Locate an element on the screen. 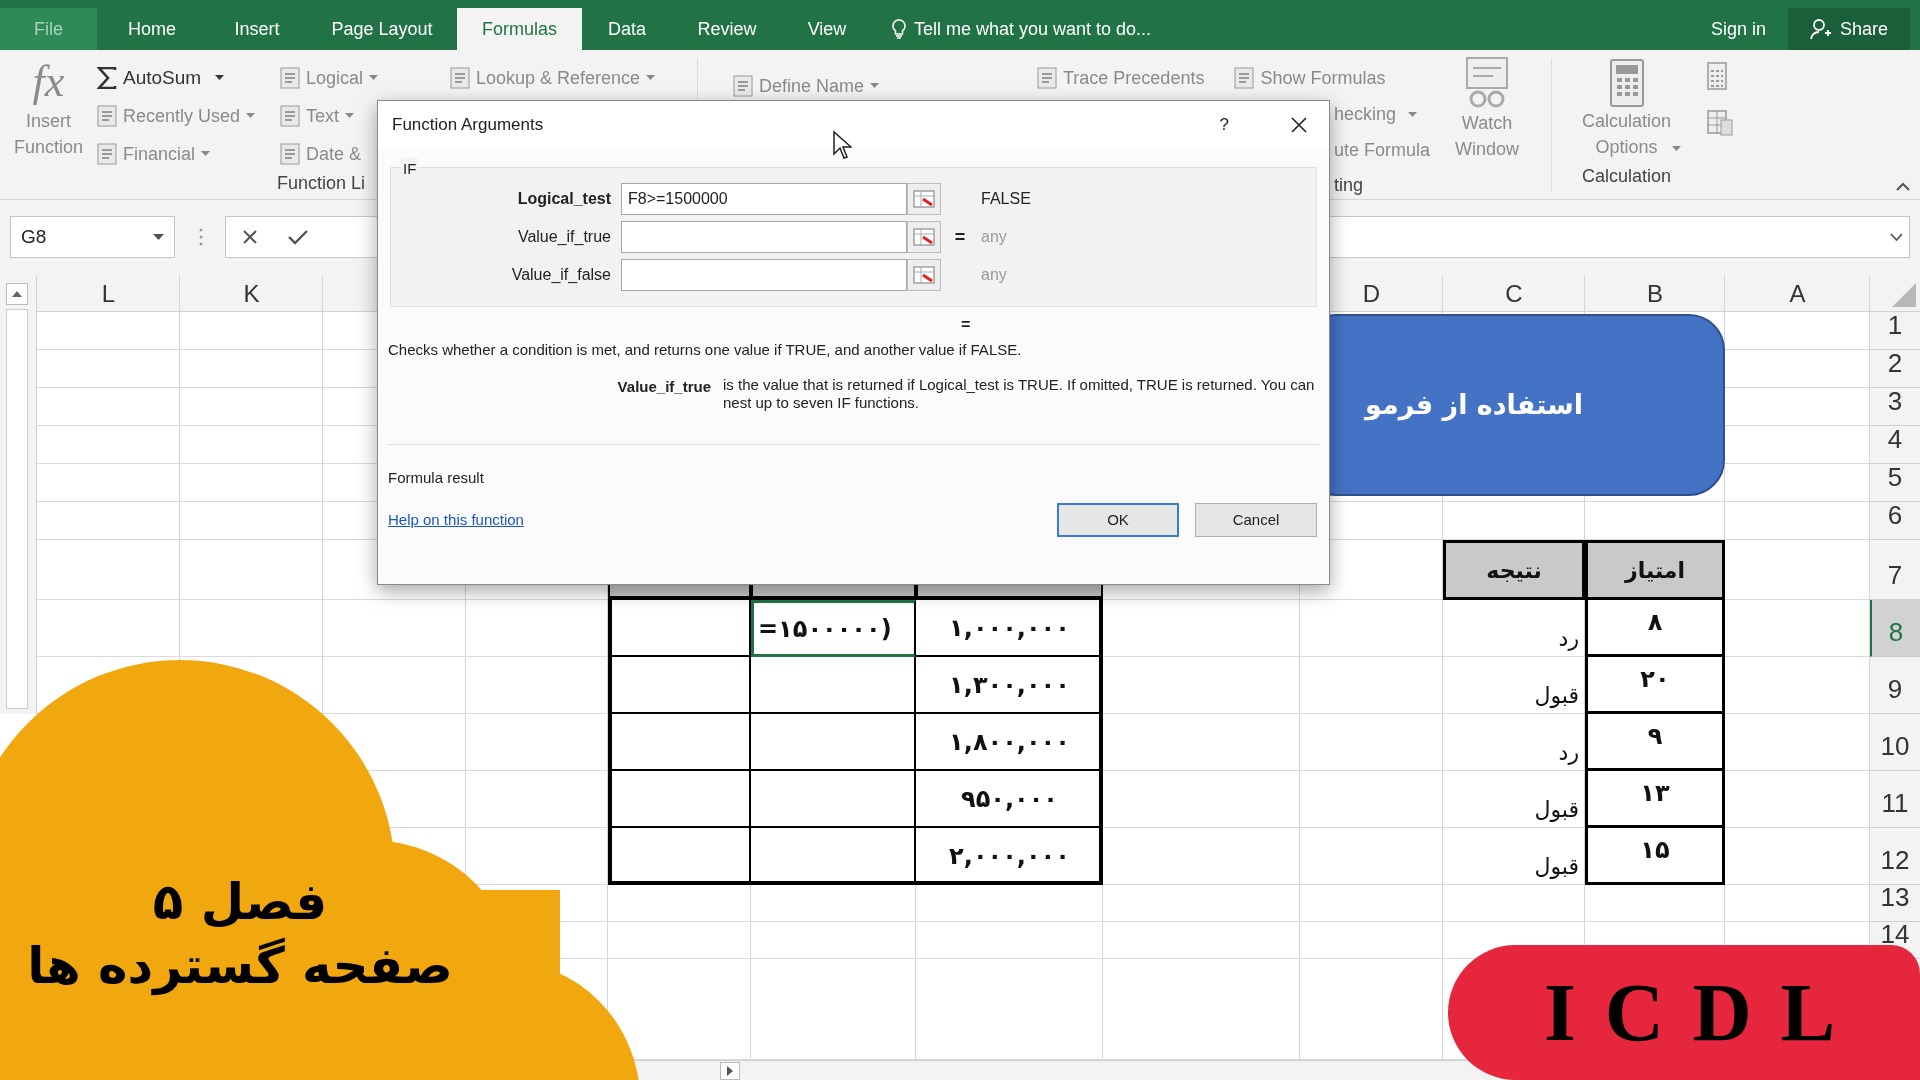 This screenshot has height=1080, width=1920. row-header: 10 is located at coordinates (1895, 742).